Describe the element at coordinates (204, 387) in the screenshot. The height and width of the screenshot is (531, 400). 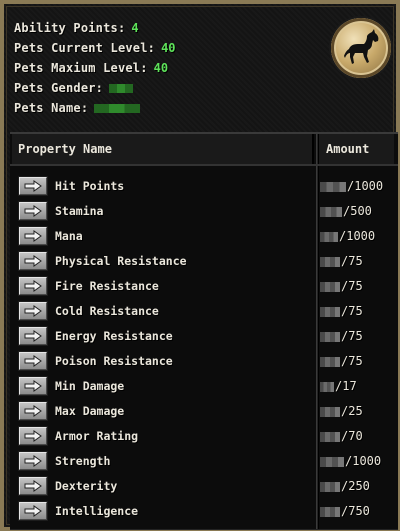
I see `table-row: Min Damage/17` at that location.